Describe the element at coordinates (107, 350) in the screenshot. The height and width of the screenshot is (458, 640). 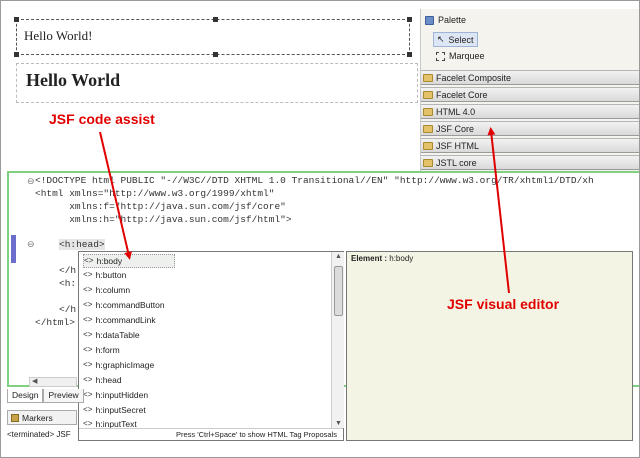
I see `proposal-label: h:form` at that location.